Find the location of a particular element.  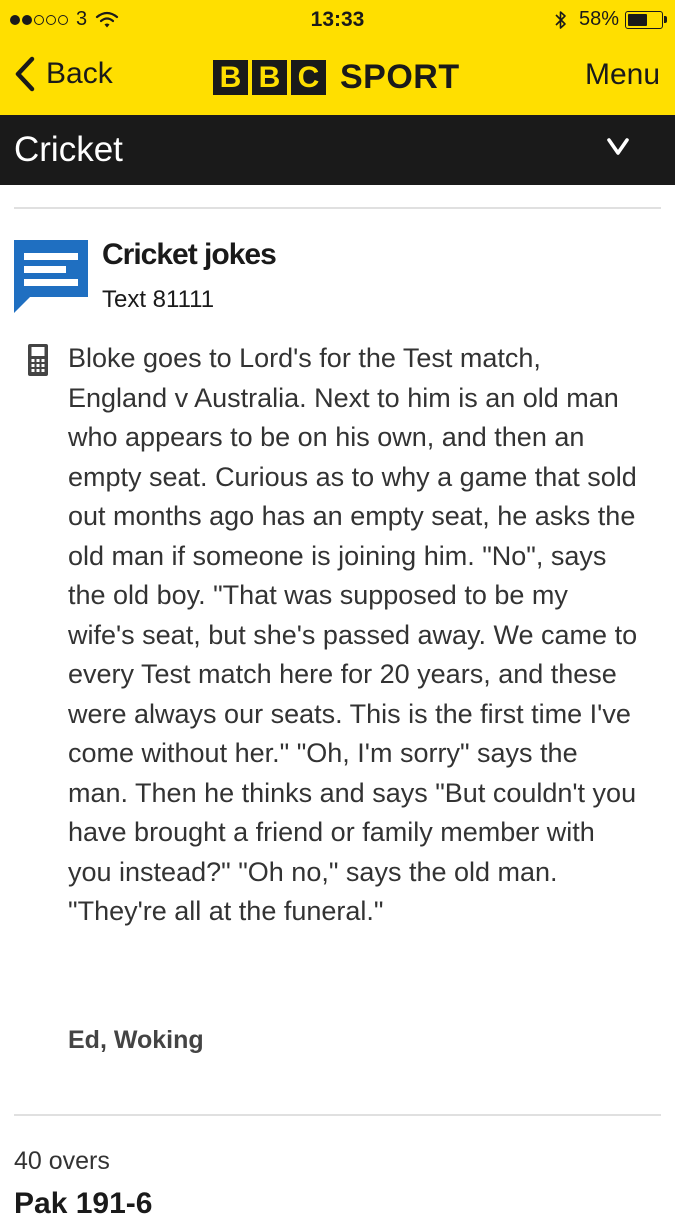

back-label: Back is located at coordinates (79, 73).